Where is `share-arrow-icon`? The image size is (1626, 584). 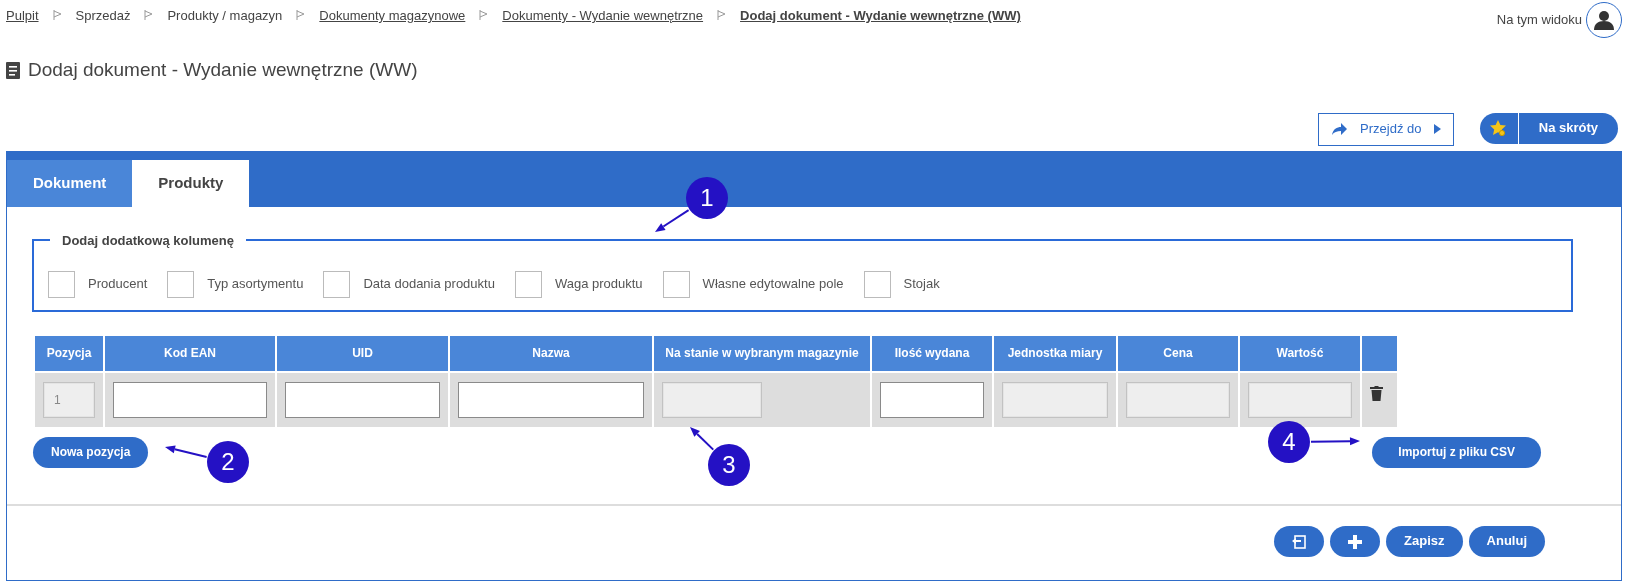 share-arrow-icon is located at coordinates (1339, 129).